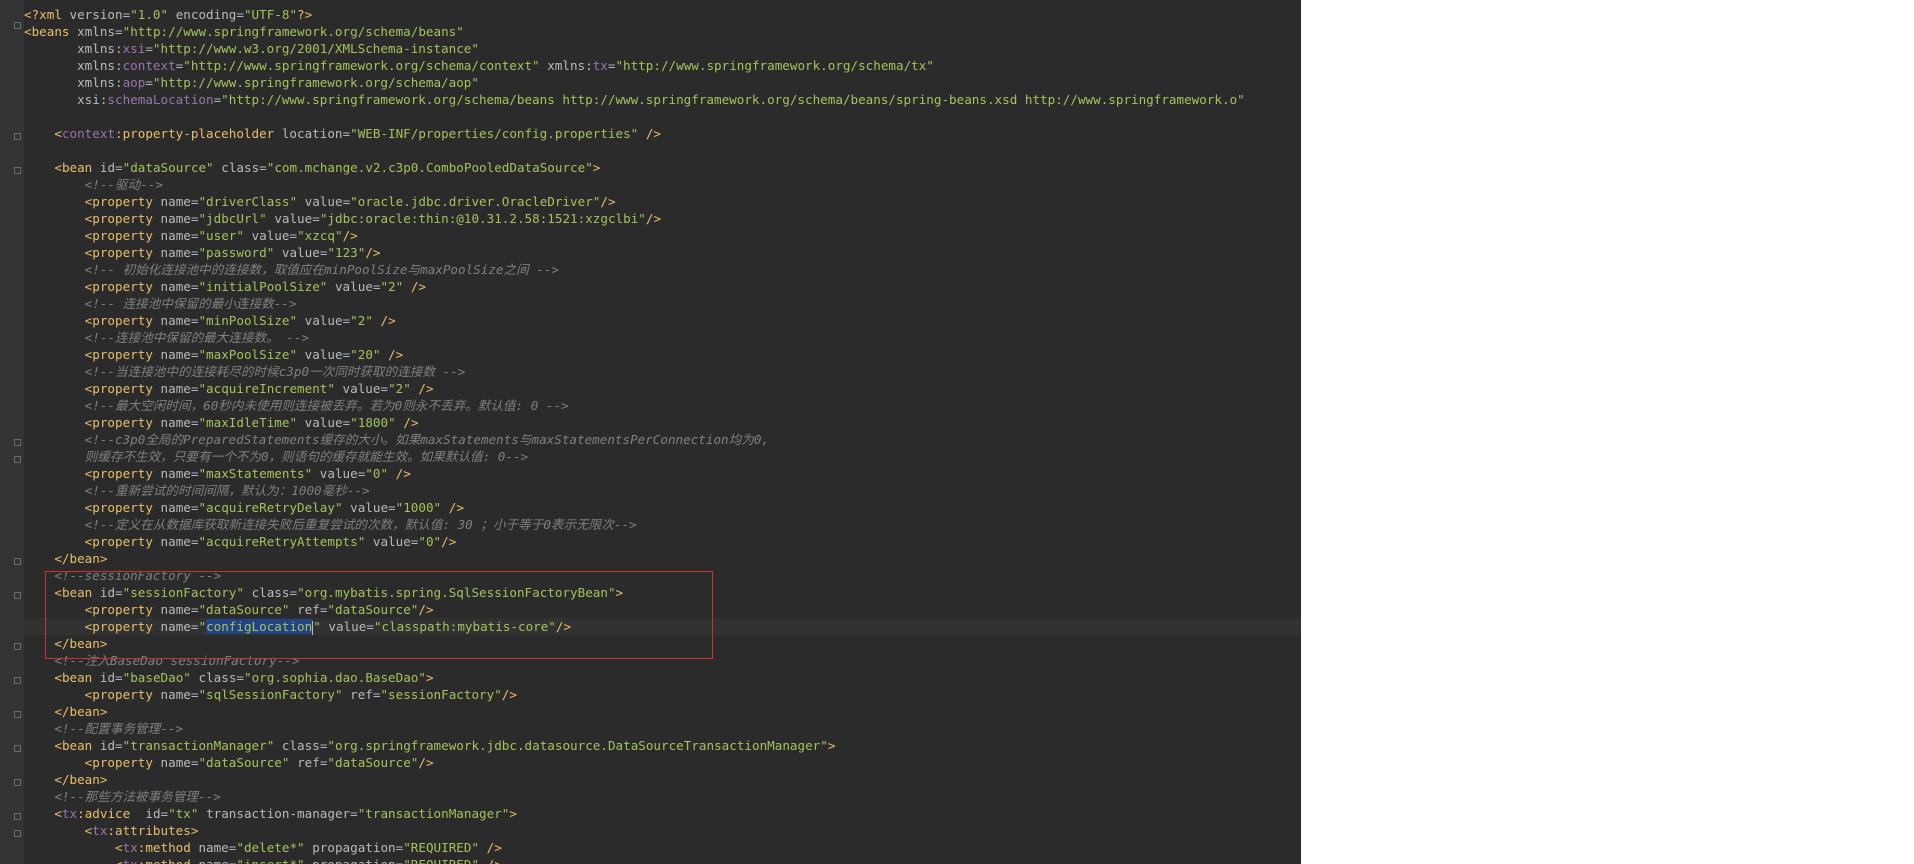 The width and height of the screenshot is (1914, 864). Describe the element at coordinates (662, 575) in the screenshot. I see `code-line: <!--sessionFactory -->` at that location.